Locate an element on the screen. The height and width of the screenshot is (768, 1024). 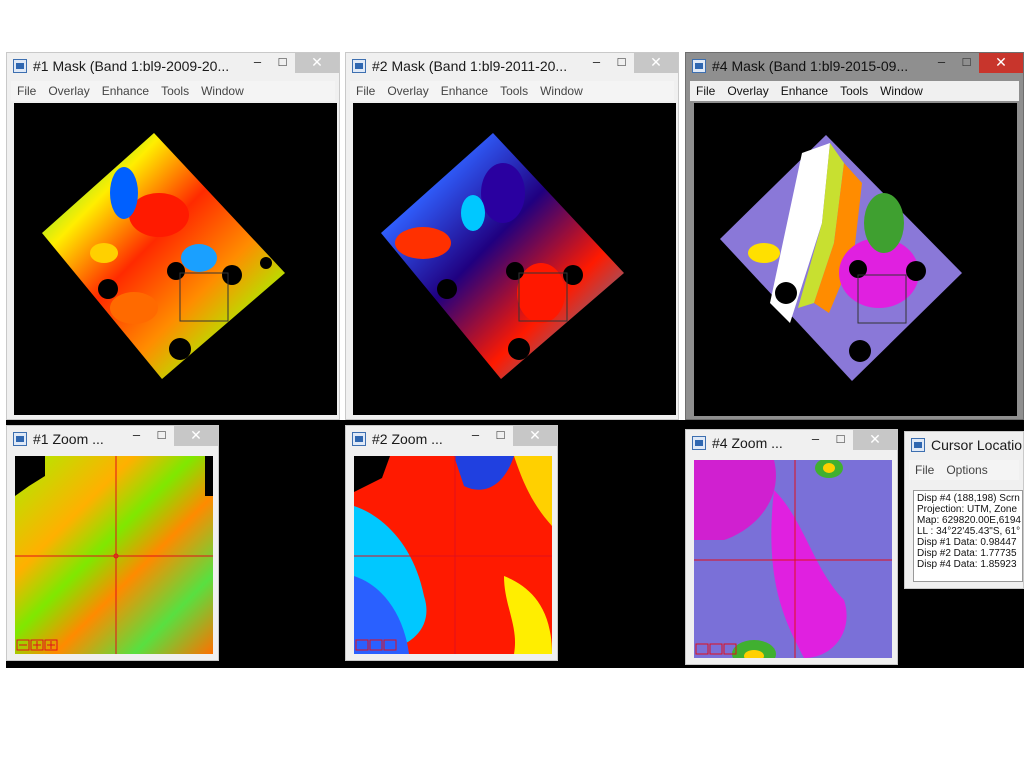
zoom-window-2: #2 Zoom ... – □ ✕ is located at coordinates (451, 543).